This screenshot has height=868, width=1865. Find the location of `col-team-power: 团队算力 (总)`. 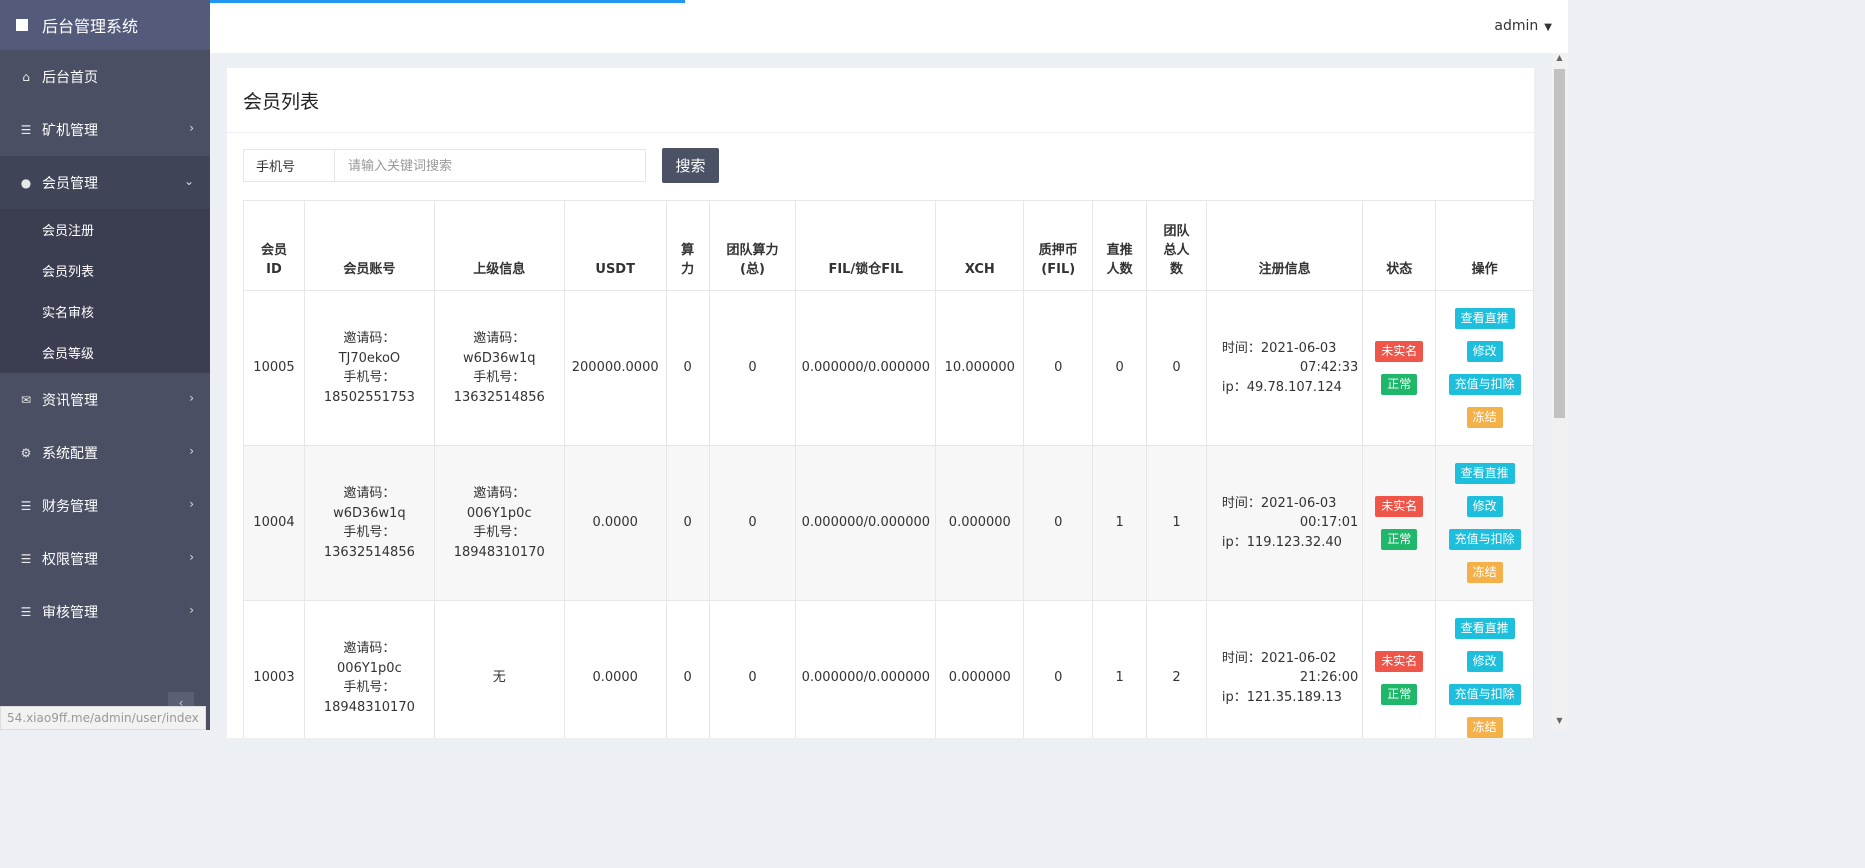

col-team-power: 团队算力 (总) is located at coordinates (752, 245).